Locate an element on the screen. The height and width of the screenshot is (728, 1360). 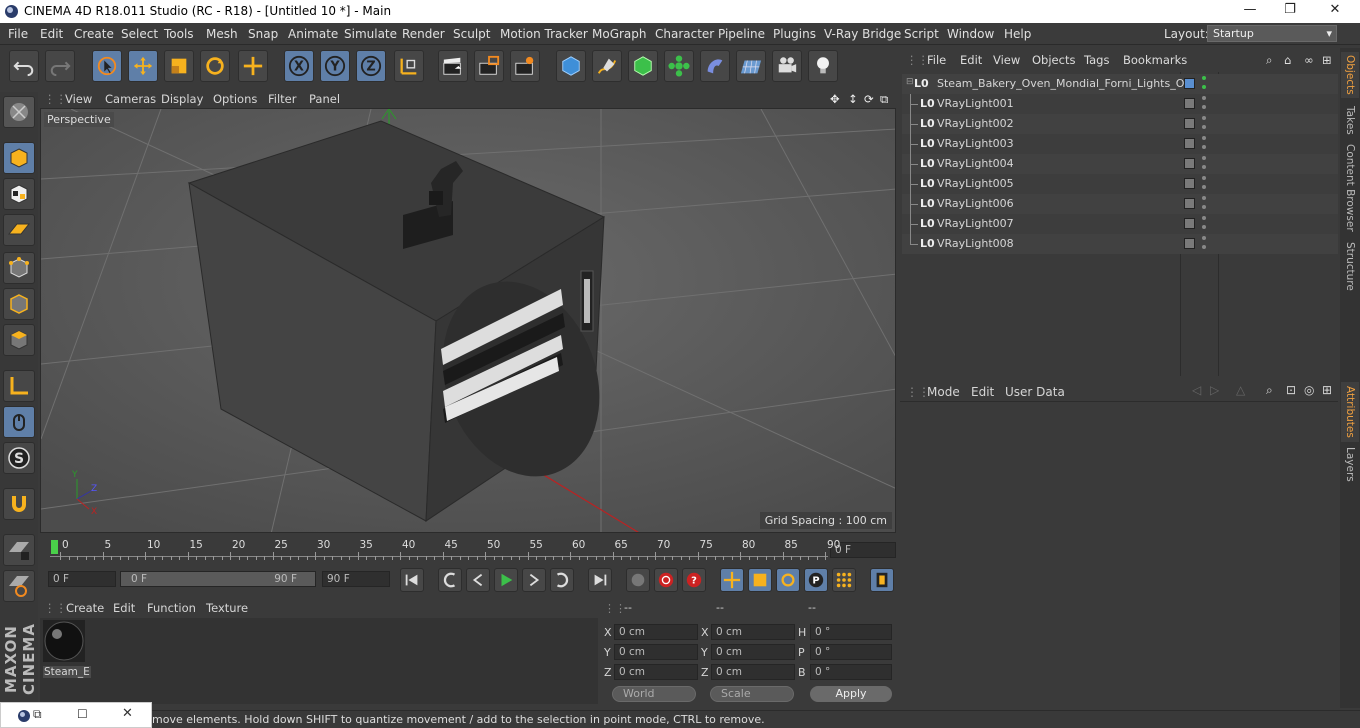
playhead is located at coordinates (54, 547).